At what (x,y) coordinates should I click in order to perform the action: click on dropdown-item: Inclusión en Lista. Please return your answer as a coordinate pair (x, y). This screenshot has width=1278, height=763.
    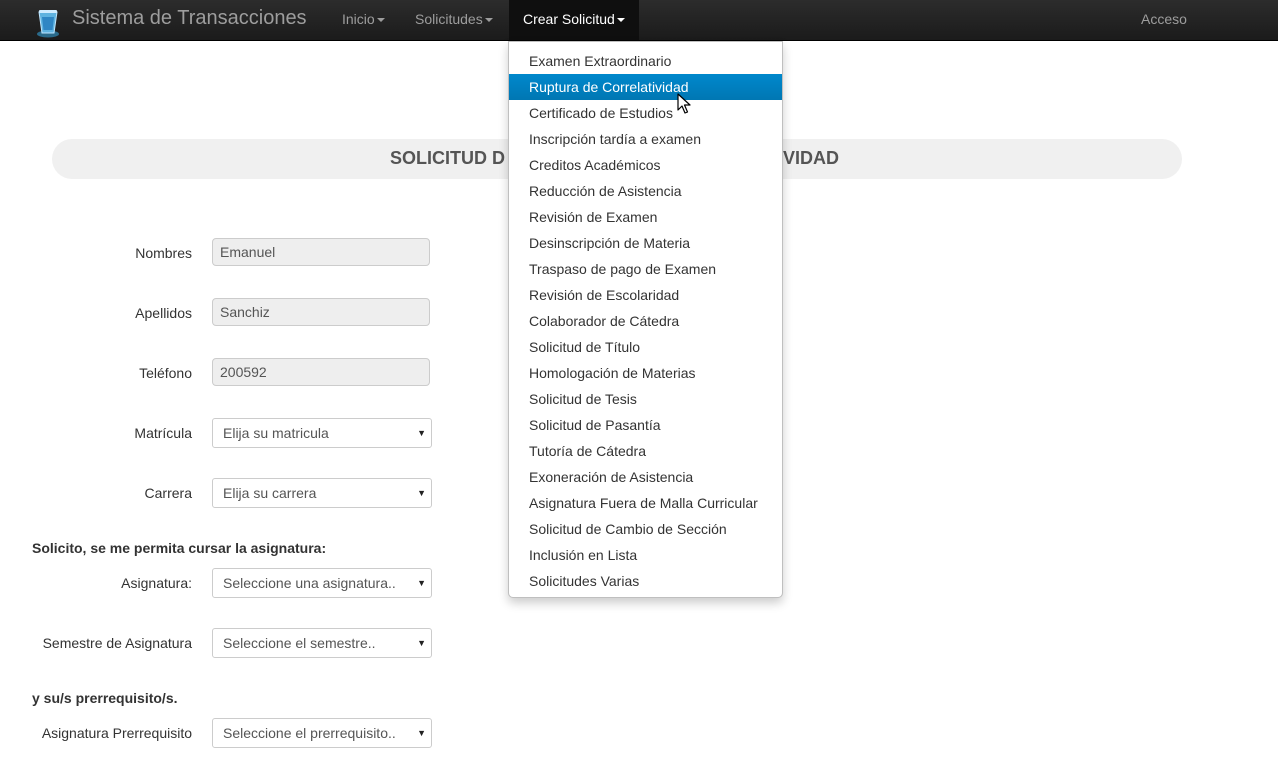
    Looking at the image, I should click on (645, 555).